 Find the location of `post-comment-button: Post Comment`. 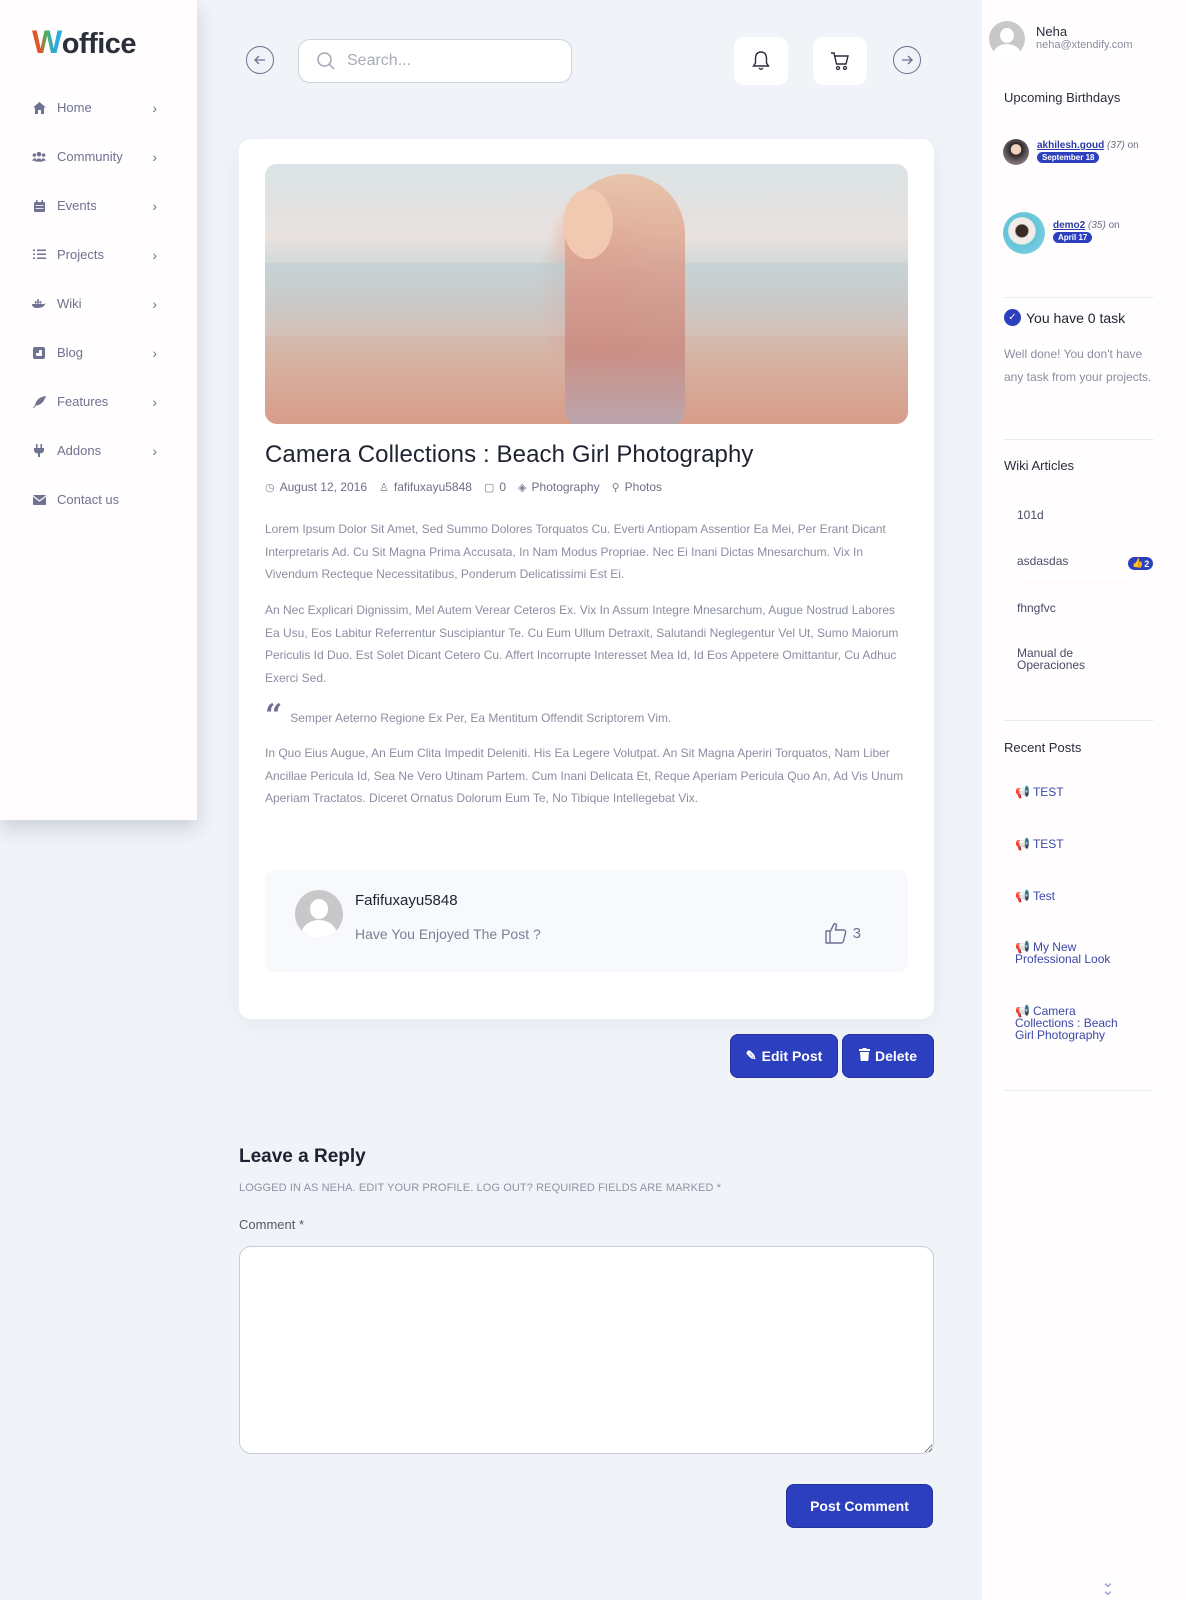

post-comment-button: Post Comment is located at coordinates (859, 1506).